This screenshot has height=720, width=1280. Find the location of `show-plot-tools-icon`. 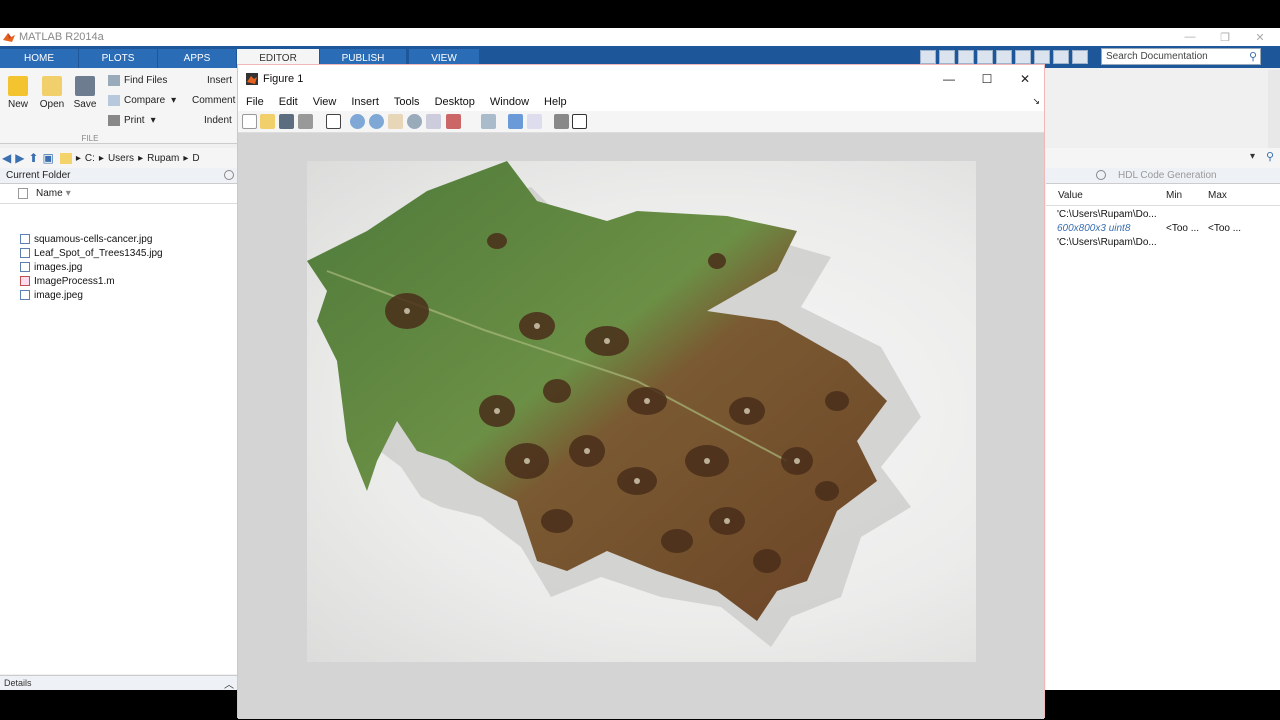

show-plot-tools-icon is located at coordinates (579, 121).